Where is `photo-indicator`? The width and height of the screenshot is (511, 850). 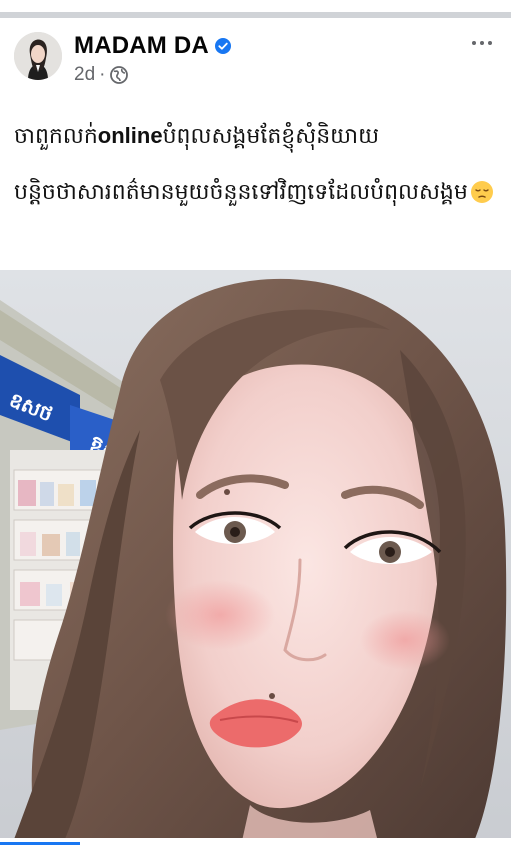
photo-indicator is located at coordinates (40, 843).